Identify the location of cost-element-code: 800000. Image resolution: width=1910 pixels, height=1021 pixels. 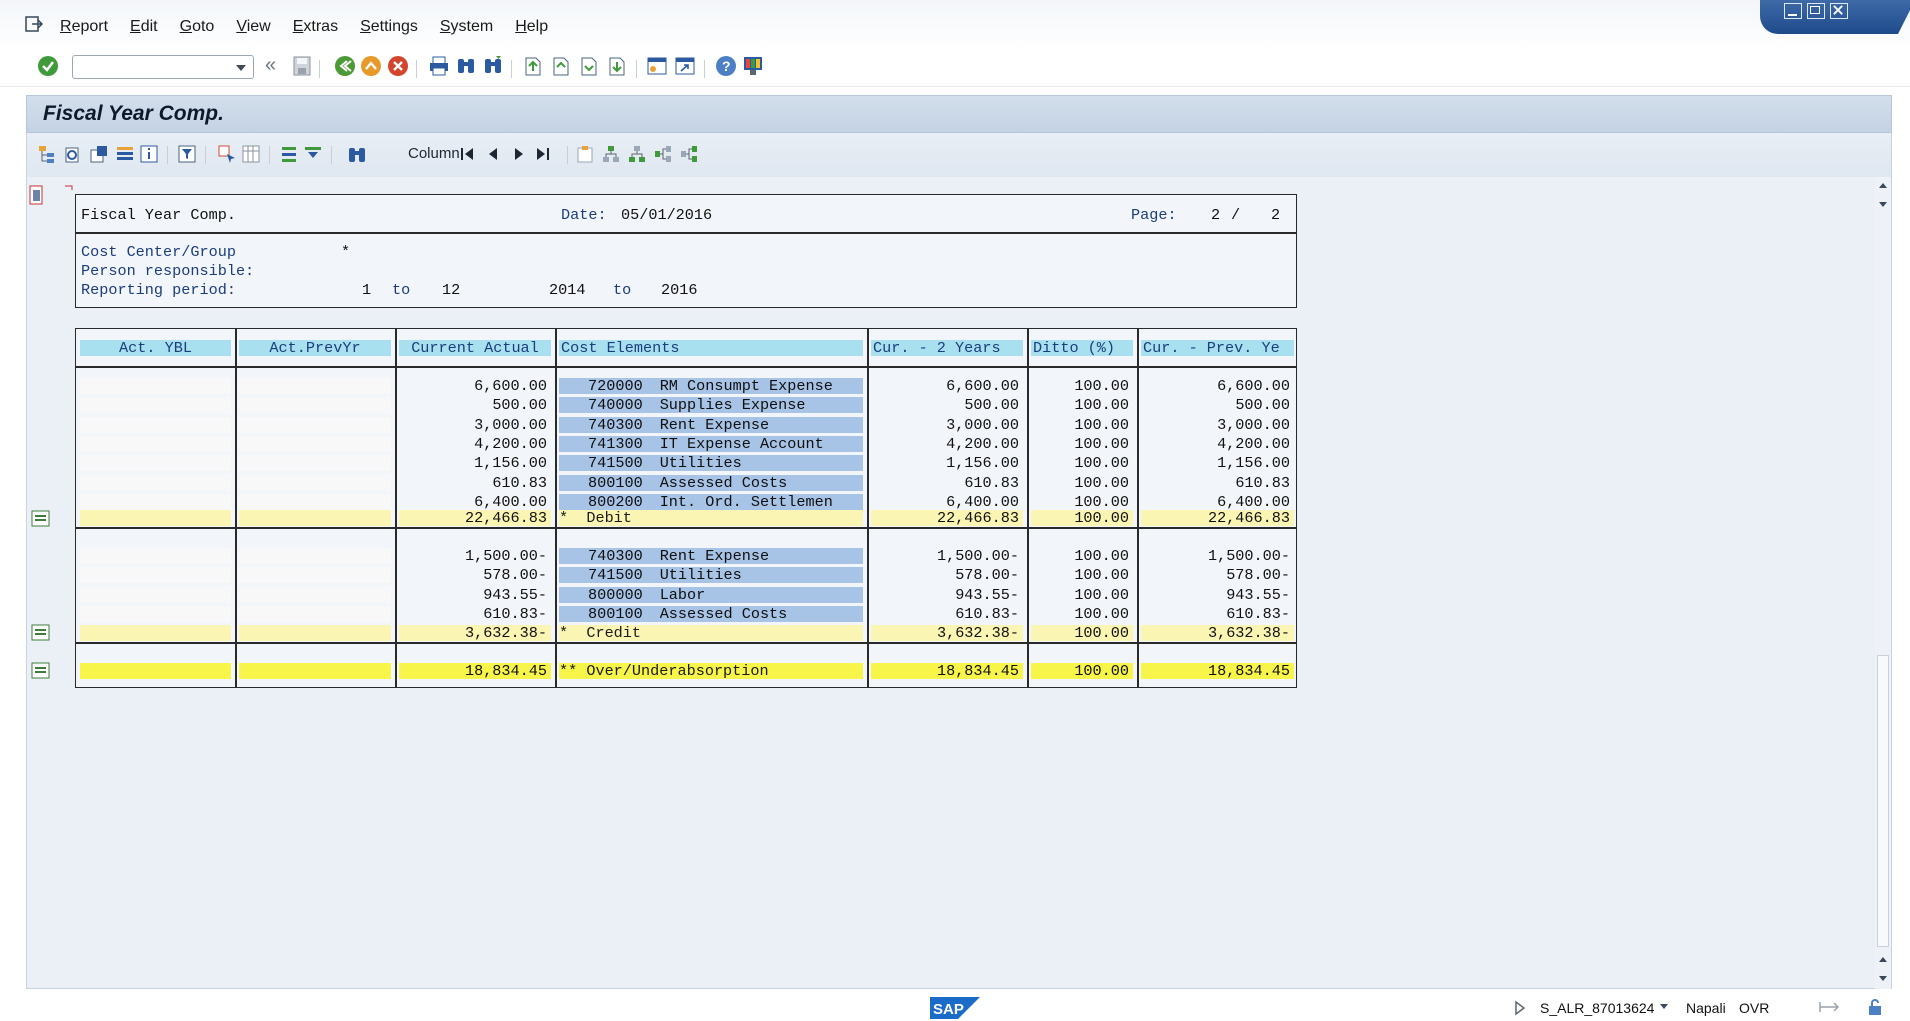
(615, 595).